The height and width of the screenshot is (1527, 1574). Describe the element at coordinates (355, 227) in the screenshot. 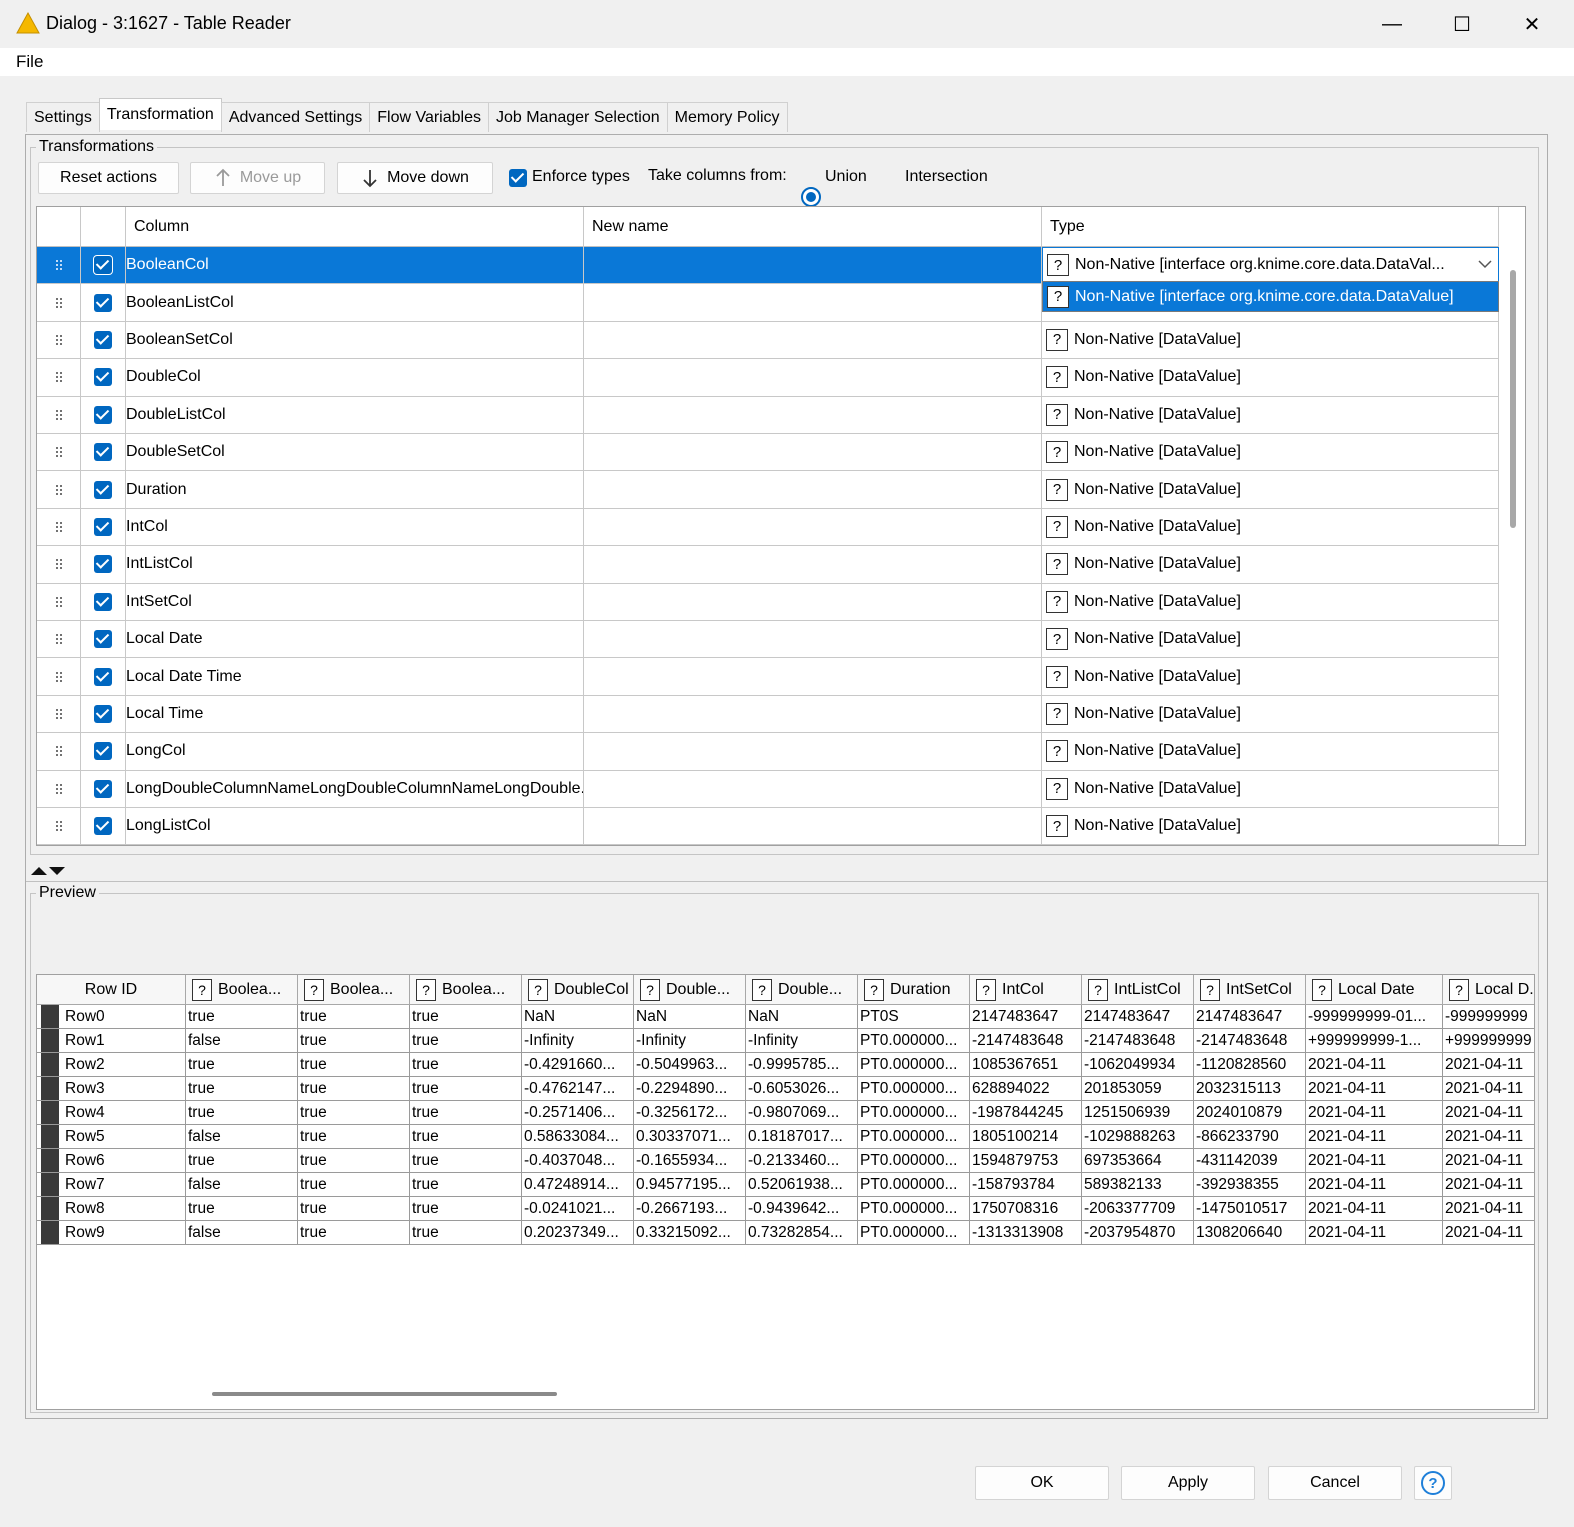

I see `column-header: Column` at that location.